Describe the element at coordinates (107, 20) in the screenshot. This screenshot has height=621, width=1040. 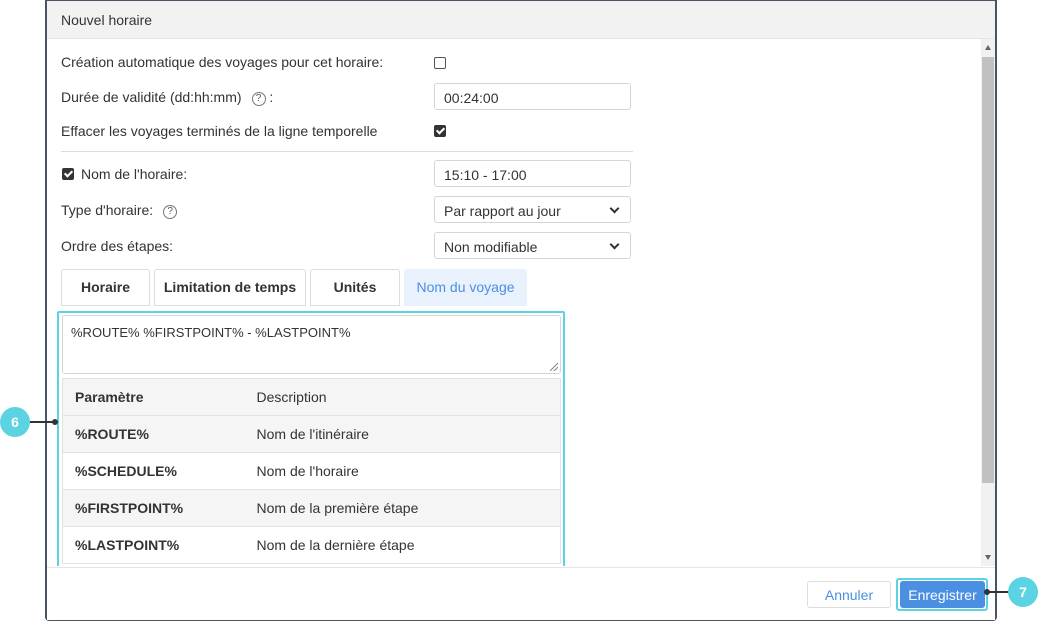
I see `dialog-title: Nouvel horaire` at that location.